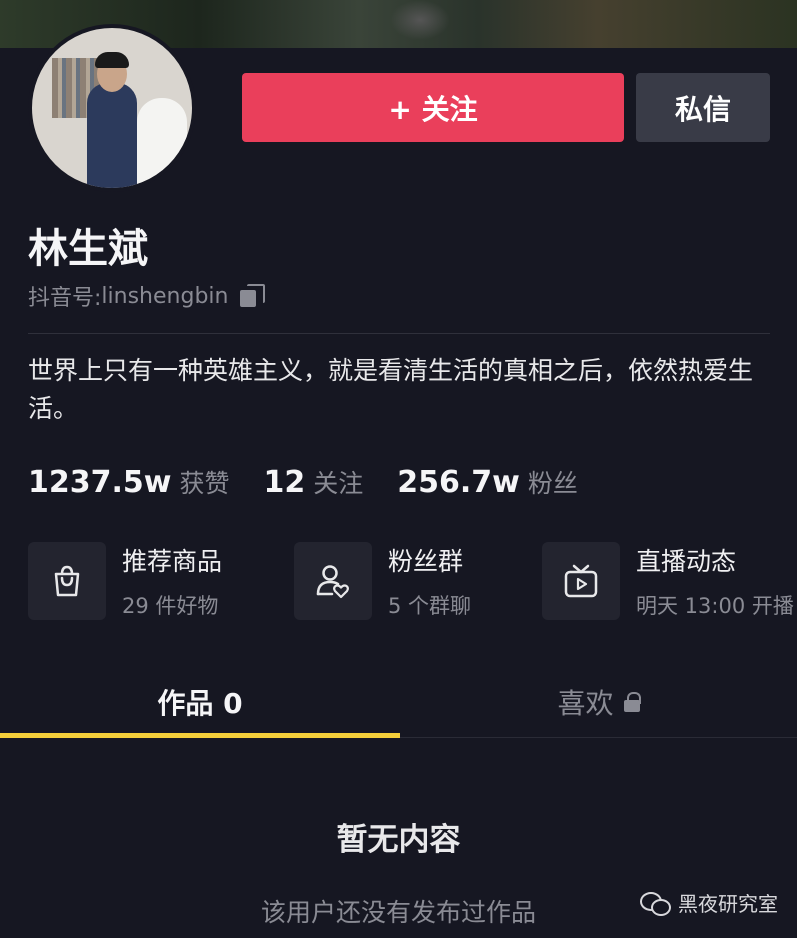 Image resolution: width=797 pixels, height=938 pixels. I want to click on card-title: 推荐商品, so click(172, 561).